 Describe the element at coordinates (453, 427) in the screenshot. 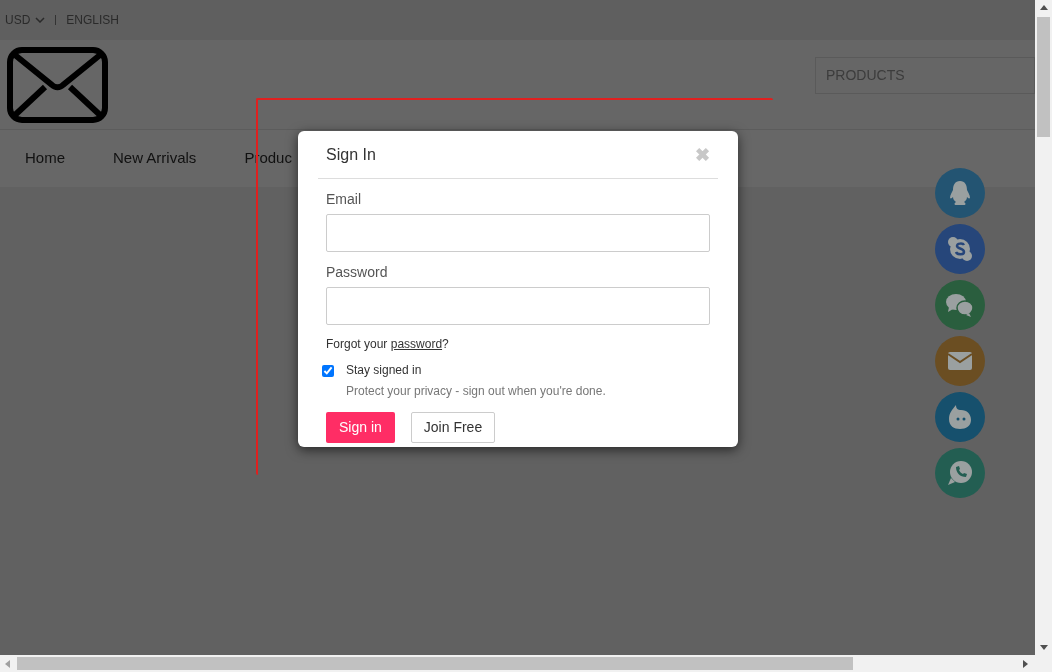

I see `join-free-button: Join Free` at that location.